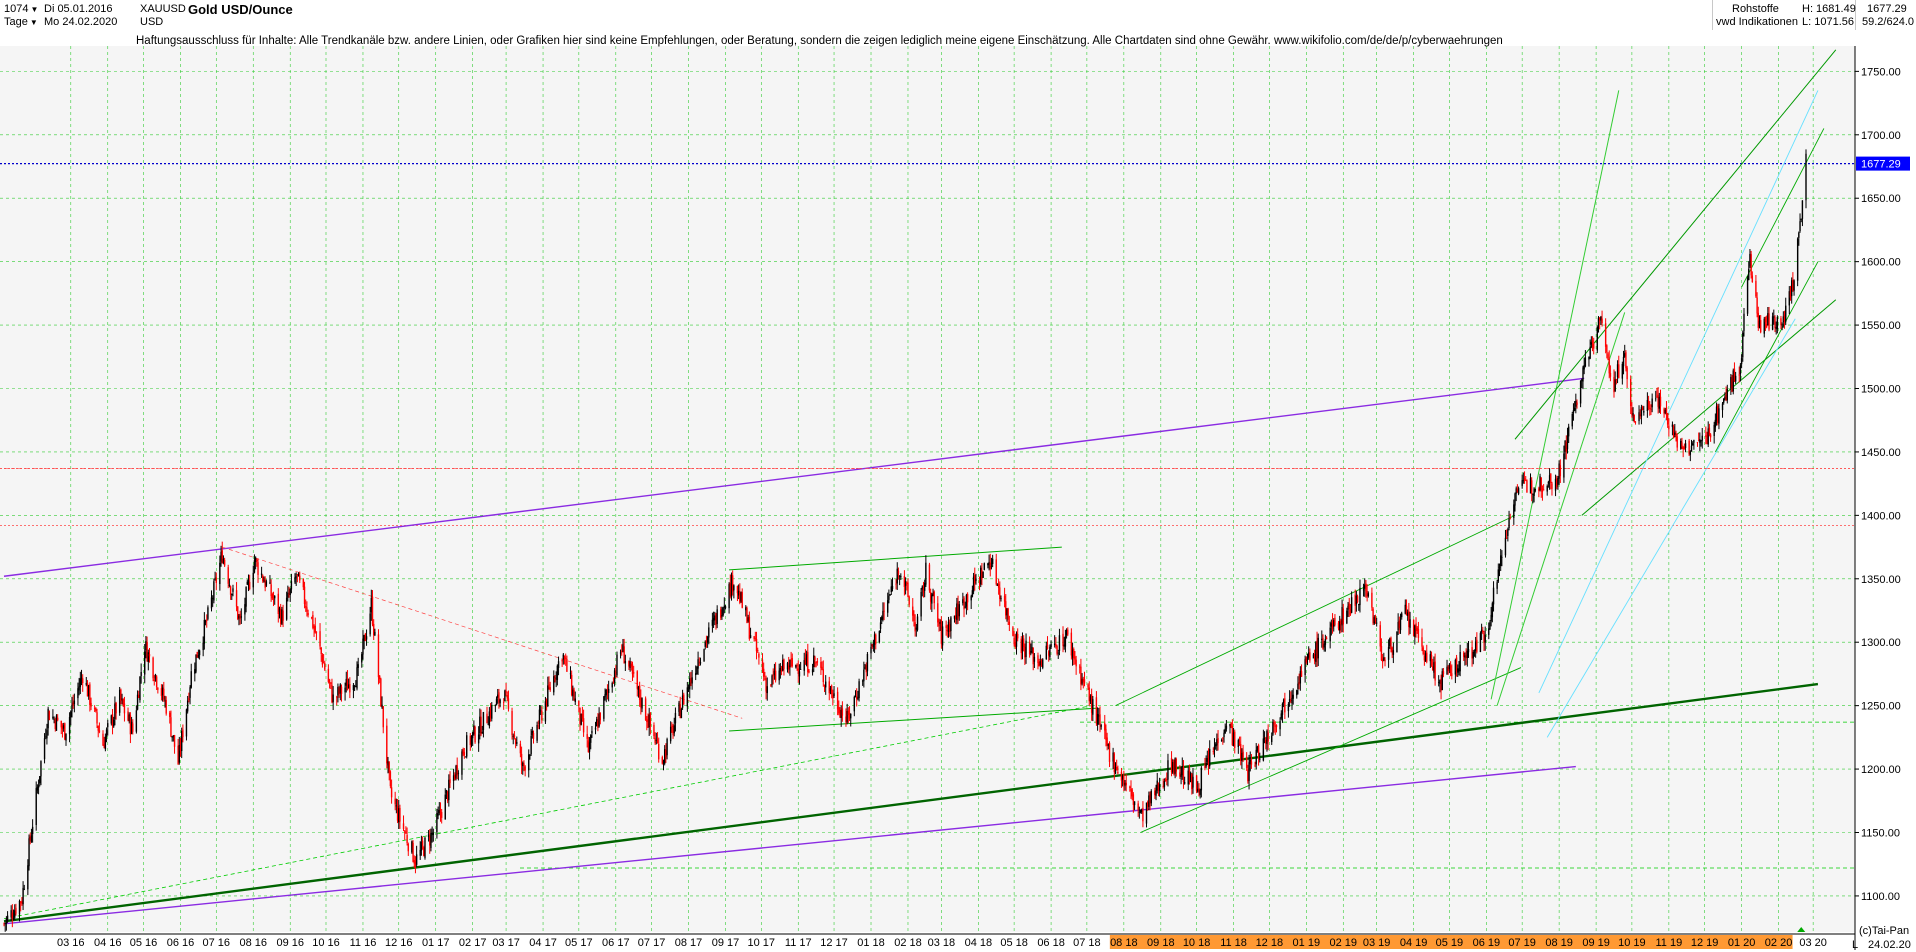  What do you see at coordinates (1755, 9) in the screenshot?
I see `category: Rohstoffe` at bounding box center [1755, 9].